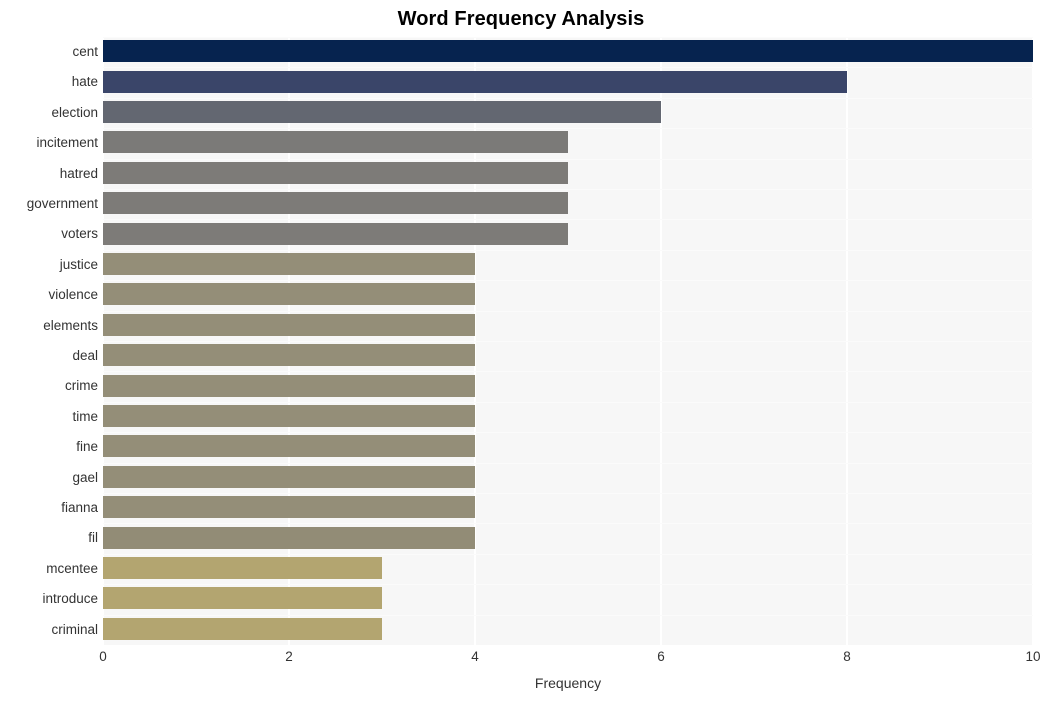 This screenshot has height=701, width=1042. I want to click on y-tick-label: election, so click(74, 112).